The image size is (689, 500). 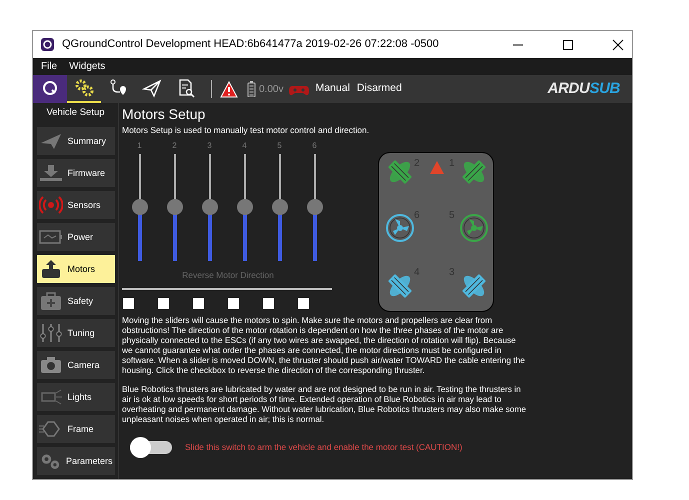 I want to click on app-menu-button, so click(x=50, y=89).